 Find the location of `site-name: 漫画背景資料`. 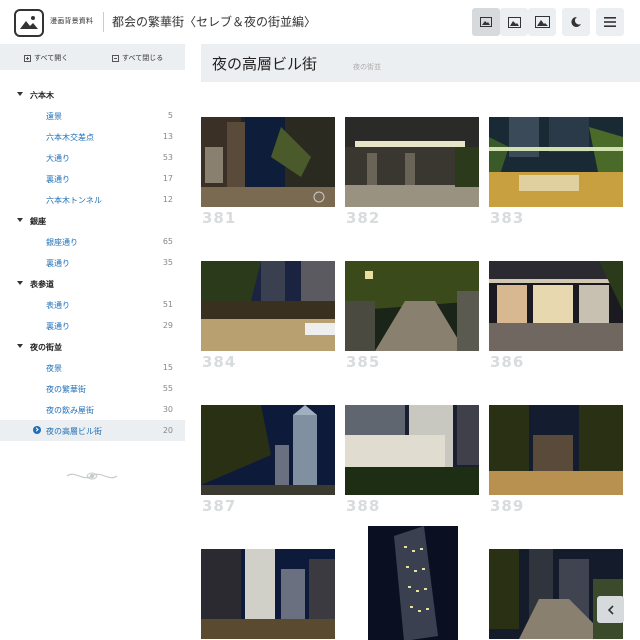

site-name: 漫画背景資料 is located at coordinates (71, 21).